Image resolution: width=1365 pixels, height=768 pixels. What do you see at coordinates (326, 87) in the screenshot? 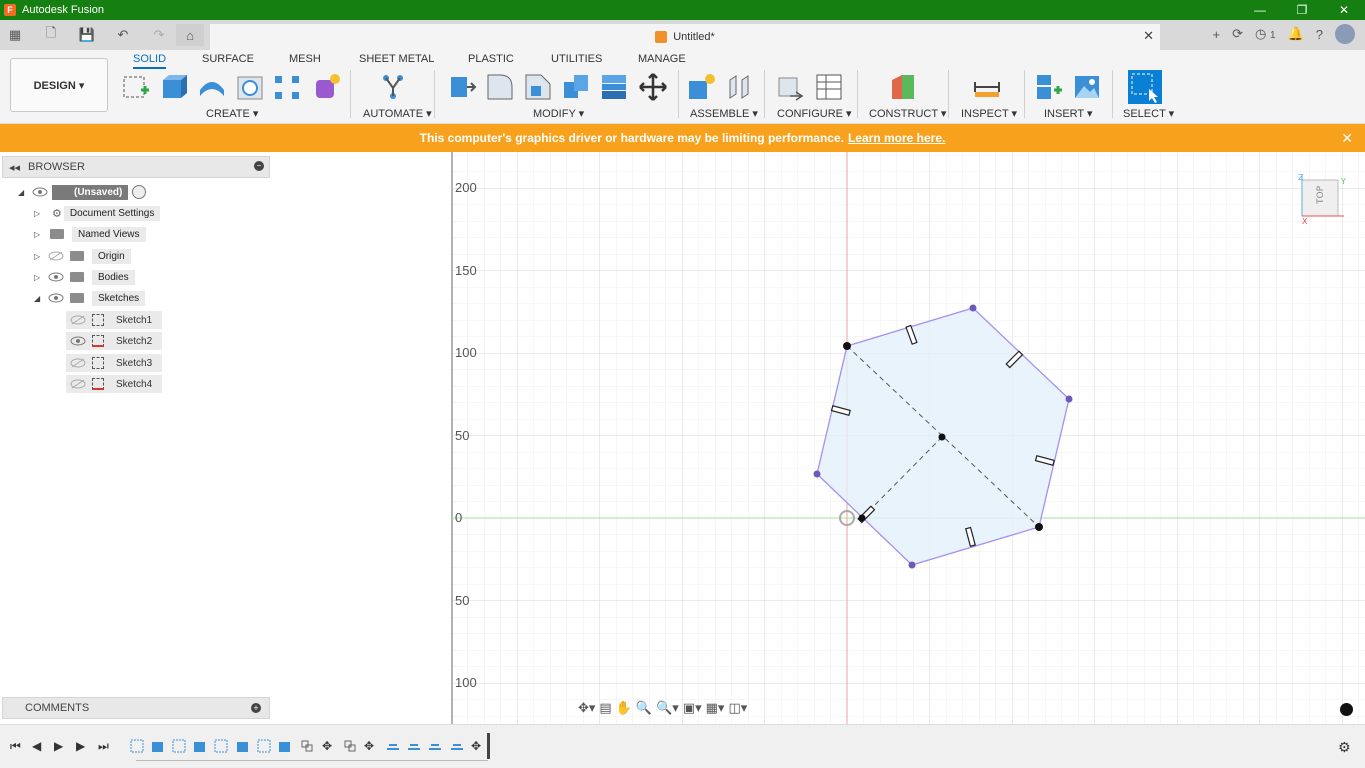
I see `create-form-icon` at bounding box center [326, 87].